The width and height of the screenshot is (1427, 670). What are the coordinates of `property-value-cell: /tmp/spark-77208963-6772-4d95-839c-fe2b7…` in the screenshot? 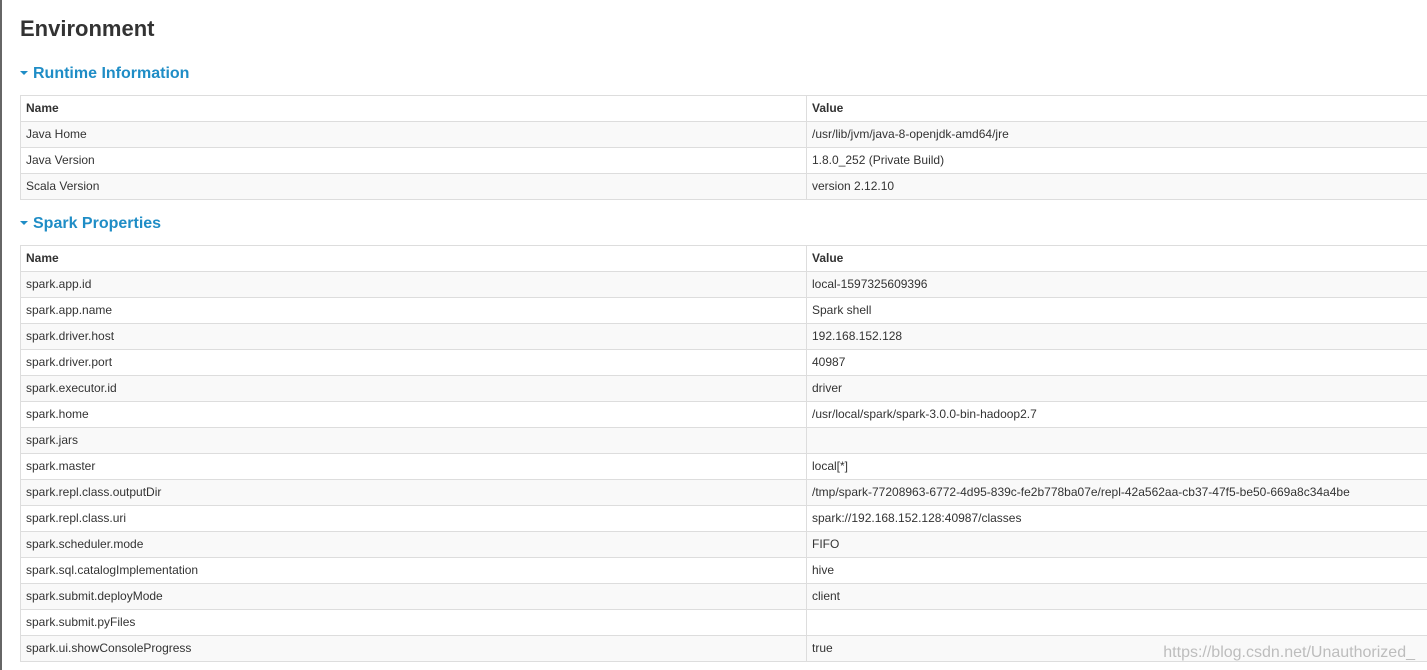 It's located at (1116, 492).